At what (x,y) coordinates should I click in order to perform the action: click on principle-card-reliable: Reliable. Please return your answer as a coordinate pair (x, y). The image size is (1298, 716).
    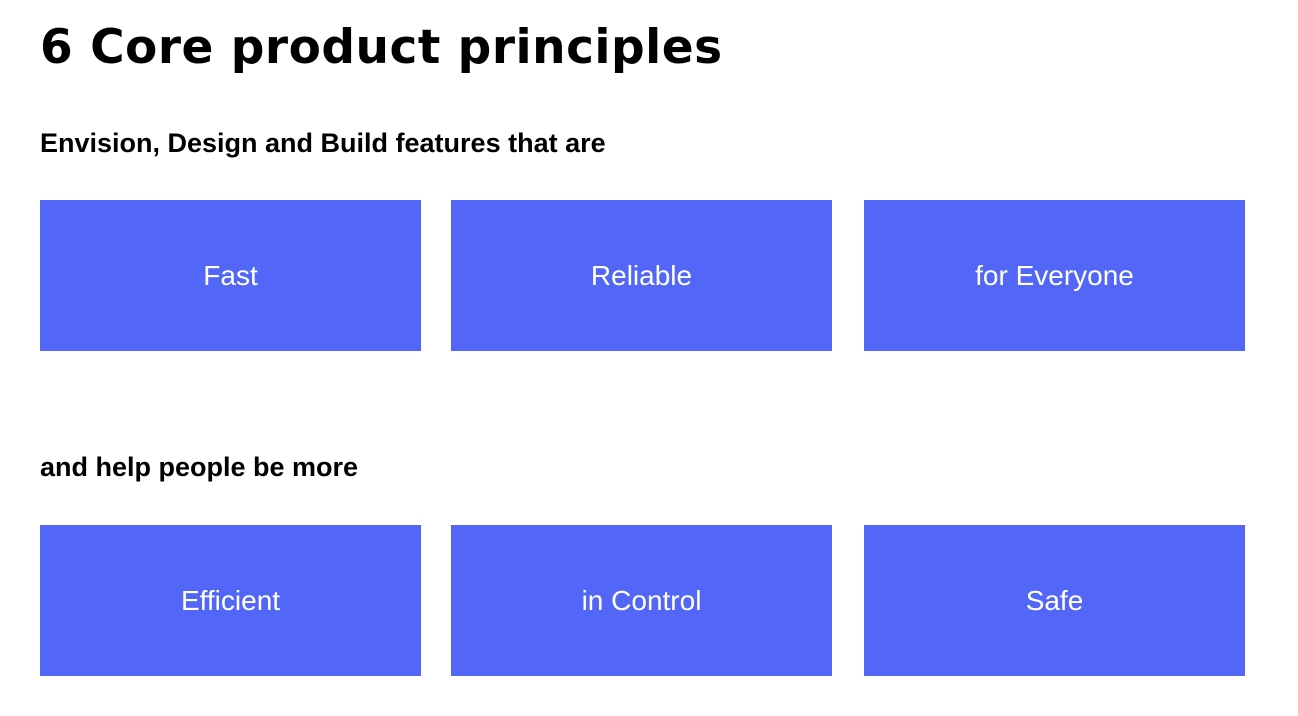
    Looking at the image, I should click on (641, 275).